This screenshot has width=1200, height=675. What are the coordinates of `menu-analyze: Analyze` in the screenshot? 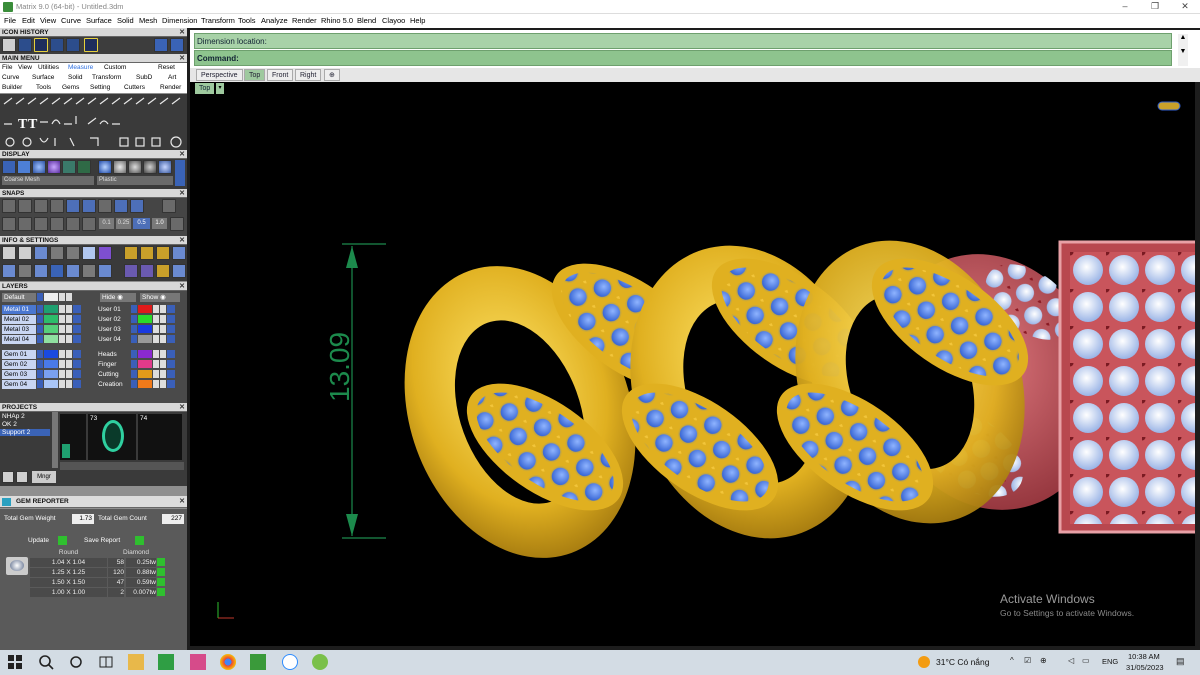 It's located at (274, 20).